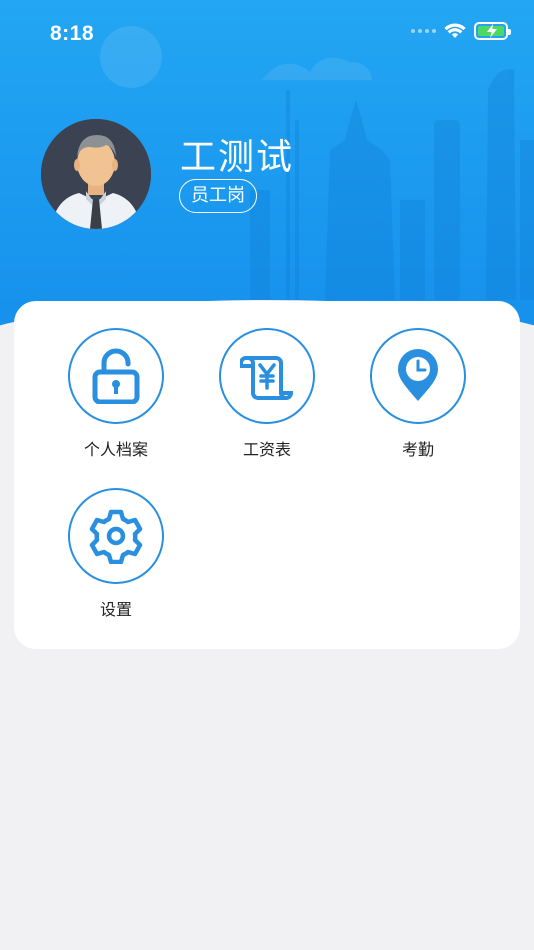 The width and height of the screenshot is (534, 950). What do you see at coordinates (267, 35) in the screenshot?
I see `status-bar: 8:18` at bounding box center [267, 35].